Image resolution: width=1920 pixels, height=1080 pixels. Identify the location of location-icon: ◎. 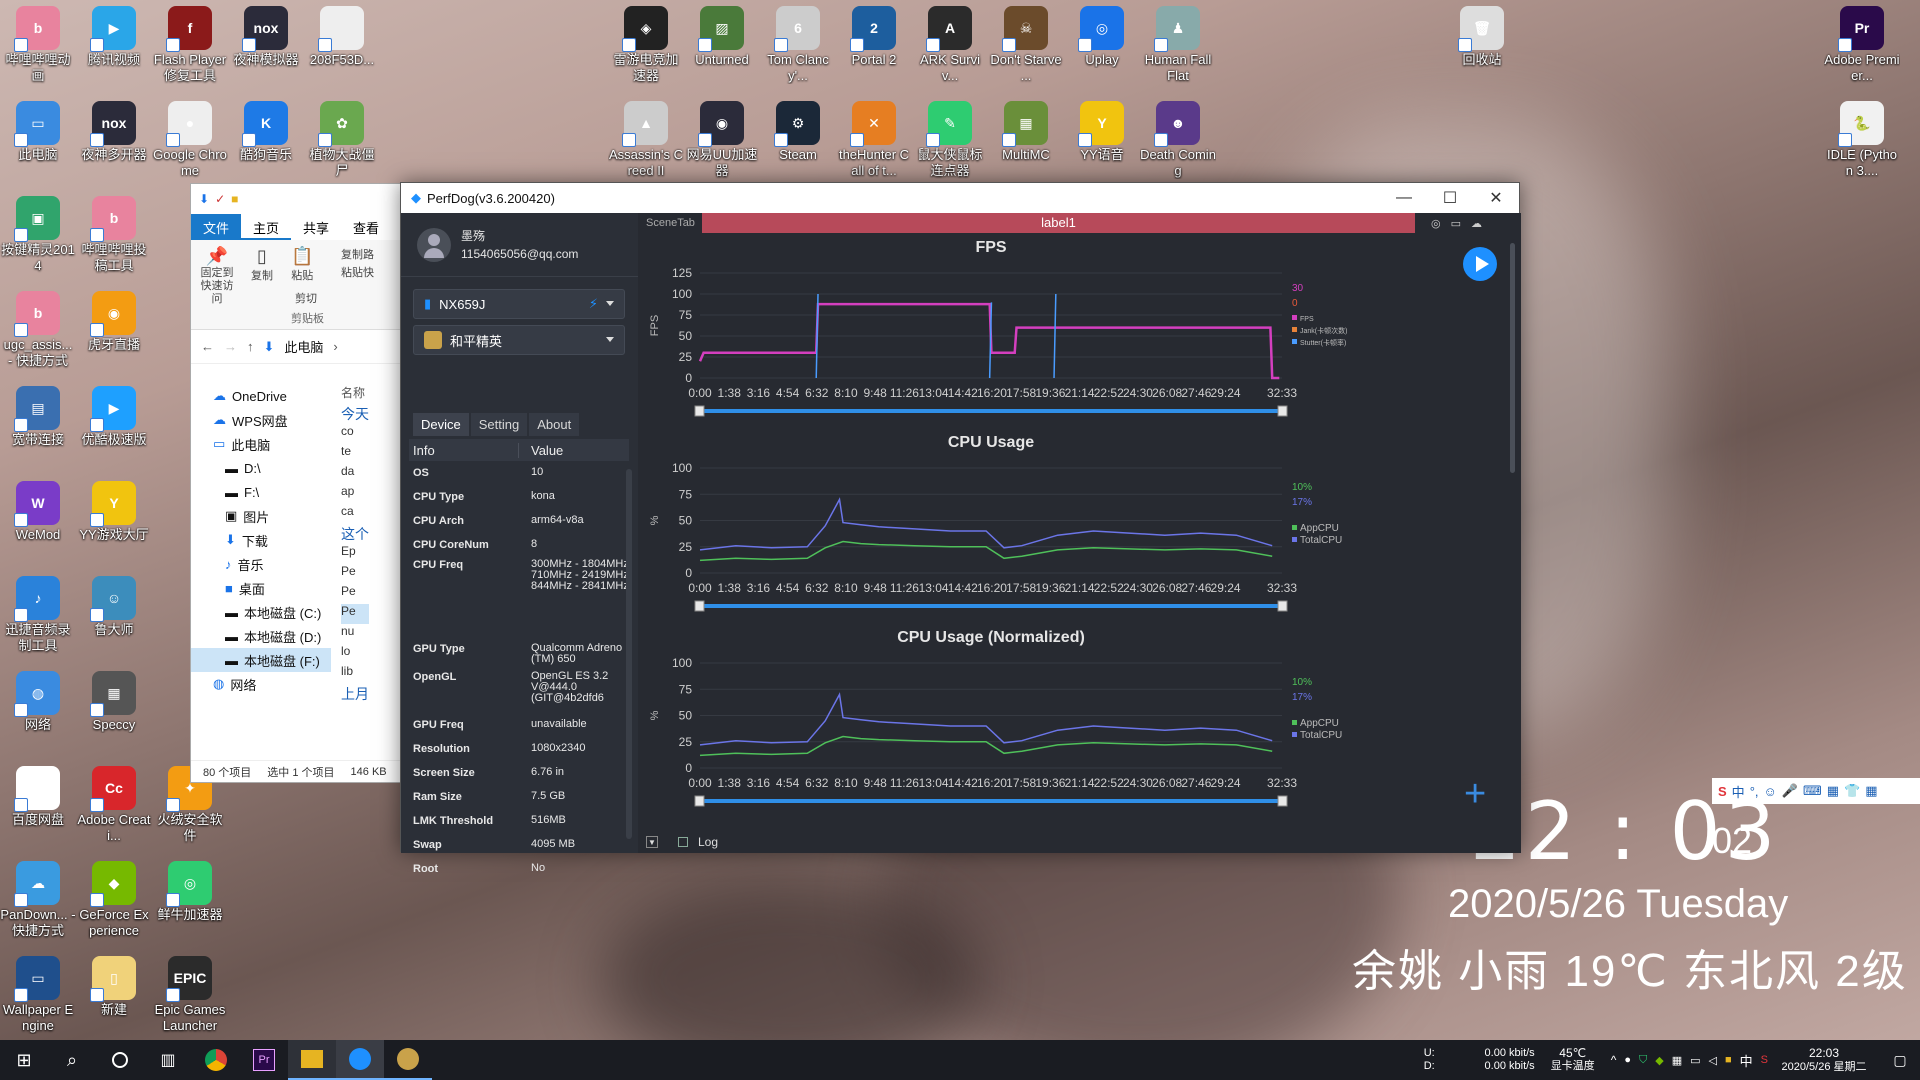
(1436, 223).